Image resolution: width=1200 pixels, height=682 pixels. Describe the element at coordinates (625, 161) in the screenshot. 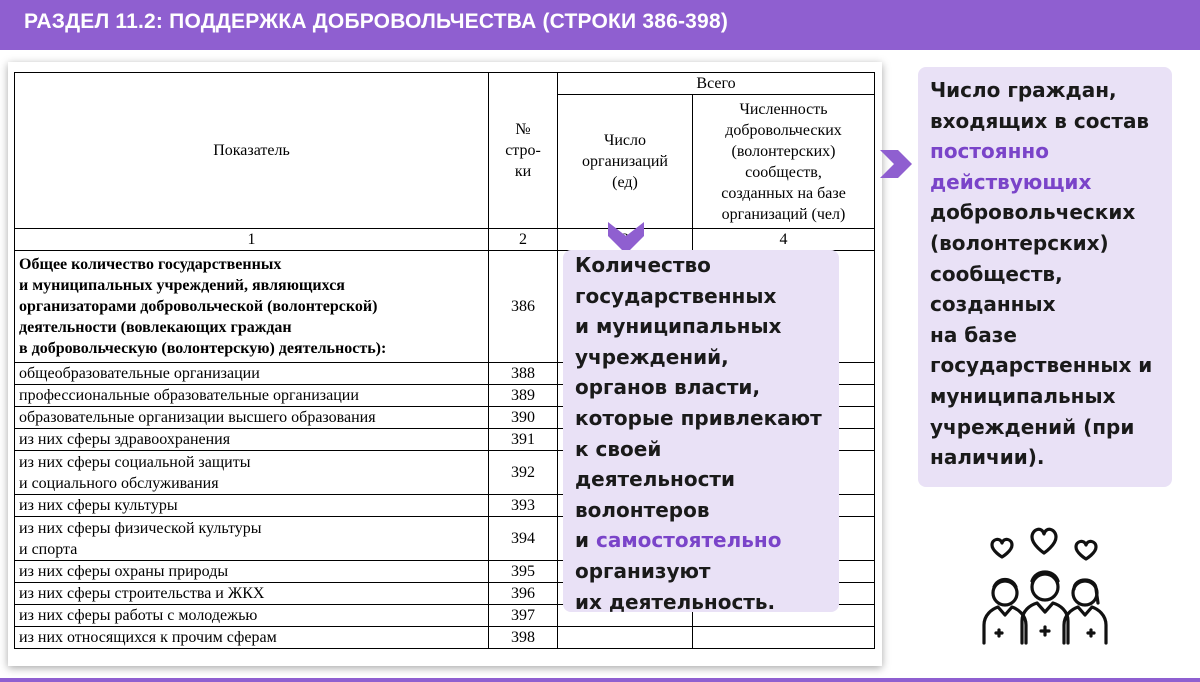

I see `header-orgs-count: Число организаций (ед)` at that location.